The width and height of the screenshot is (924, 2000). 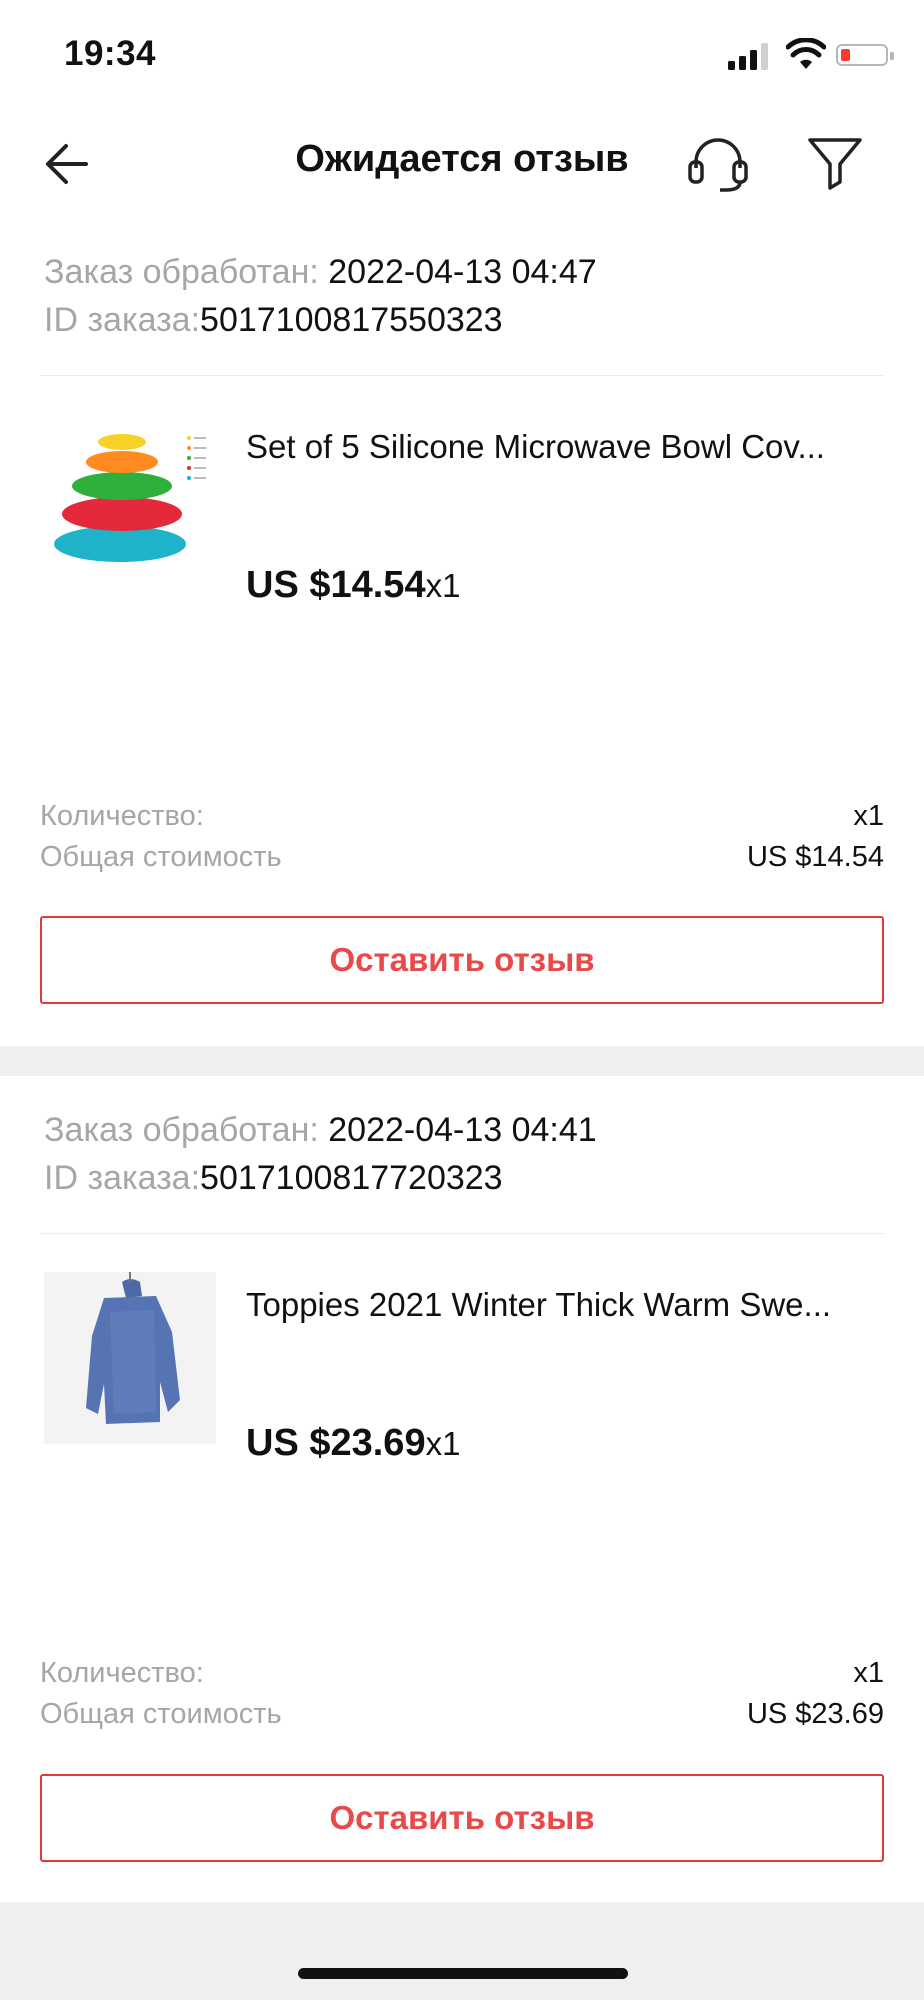 I want to click on product-price-row: US $14.54x1, so click(x=353, y=585).